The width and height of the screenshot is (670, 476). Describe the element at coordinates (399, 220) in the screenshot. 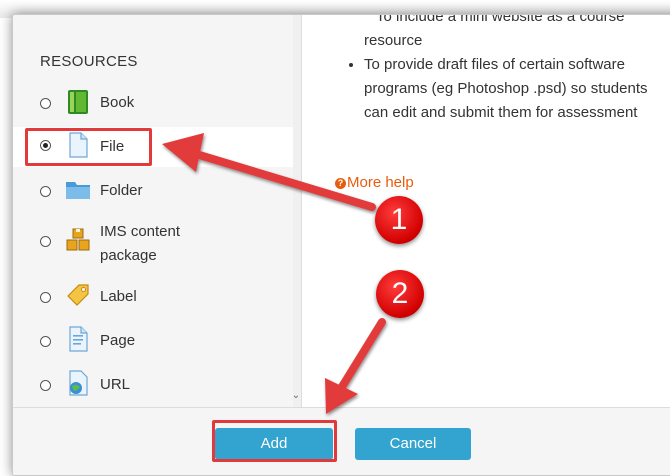

I see `step-badge-1: 1` at that location.